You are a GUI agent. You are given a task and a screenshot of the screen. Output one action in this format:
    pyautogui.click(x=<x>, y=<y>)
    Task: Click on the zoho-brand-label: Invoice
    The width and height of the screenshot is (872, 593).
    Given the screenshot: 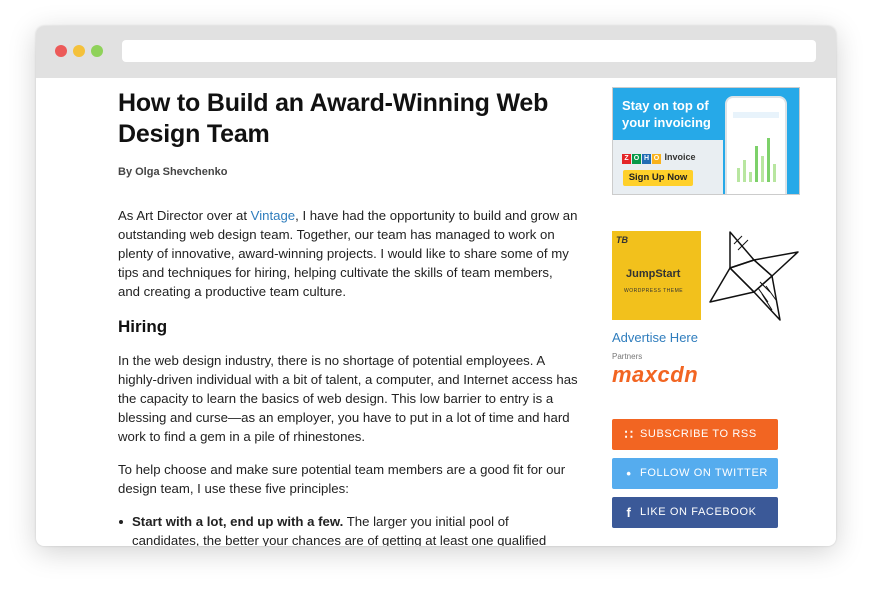 What is the action you would take?
    pyautogui.click(x=680, y=157)
    